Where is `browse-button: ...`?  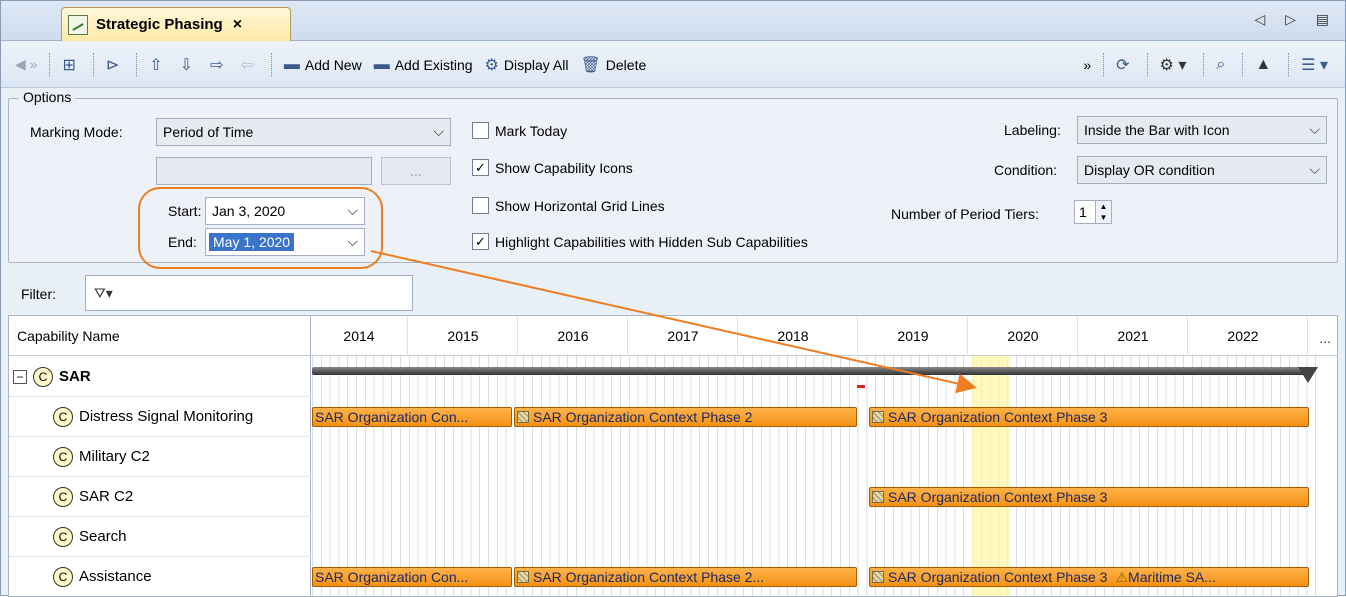 browse-button: ... is located at coordinates (416, 171).